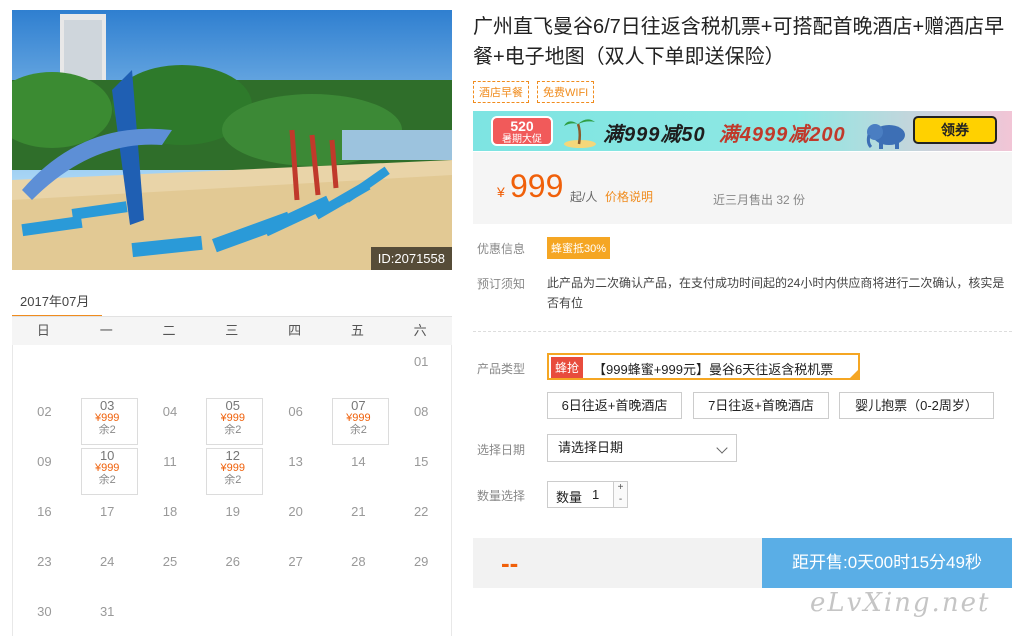  Describe the element at coordinates (887, 563) in the screenshot. I see `countdown-button: 距开售:0天00时15分49秒` at that location.